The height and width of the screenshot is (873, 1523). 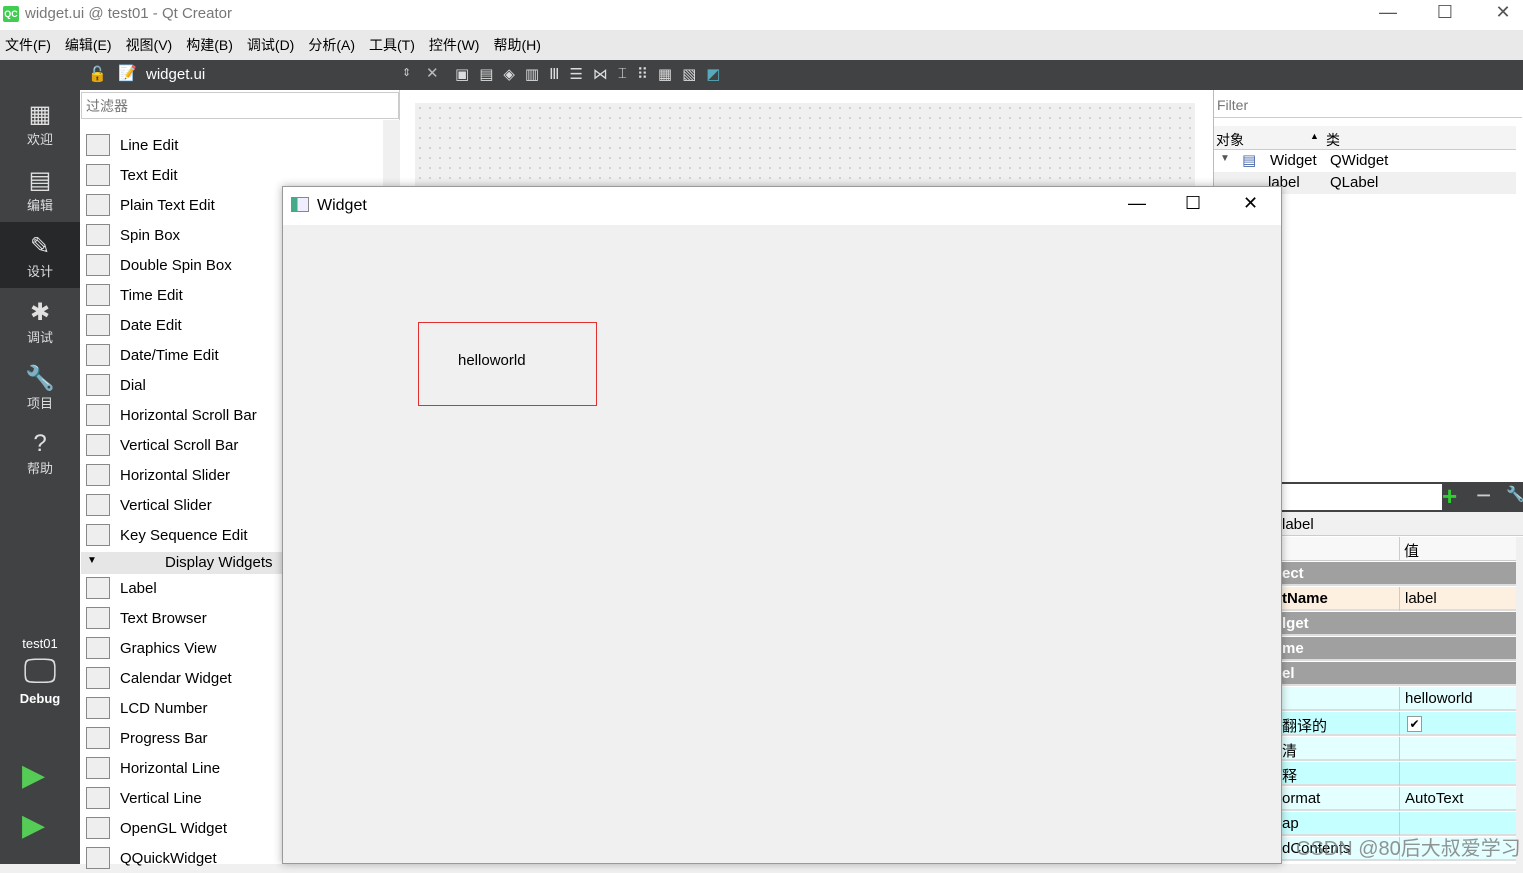 I want to click on debug-run-icon: ▶, so click(x=33, y=825).